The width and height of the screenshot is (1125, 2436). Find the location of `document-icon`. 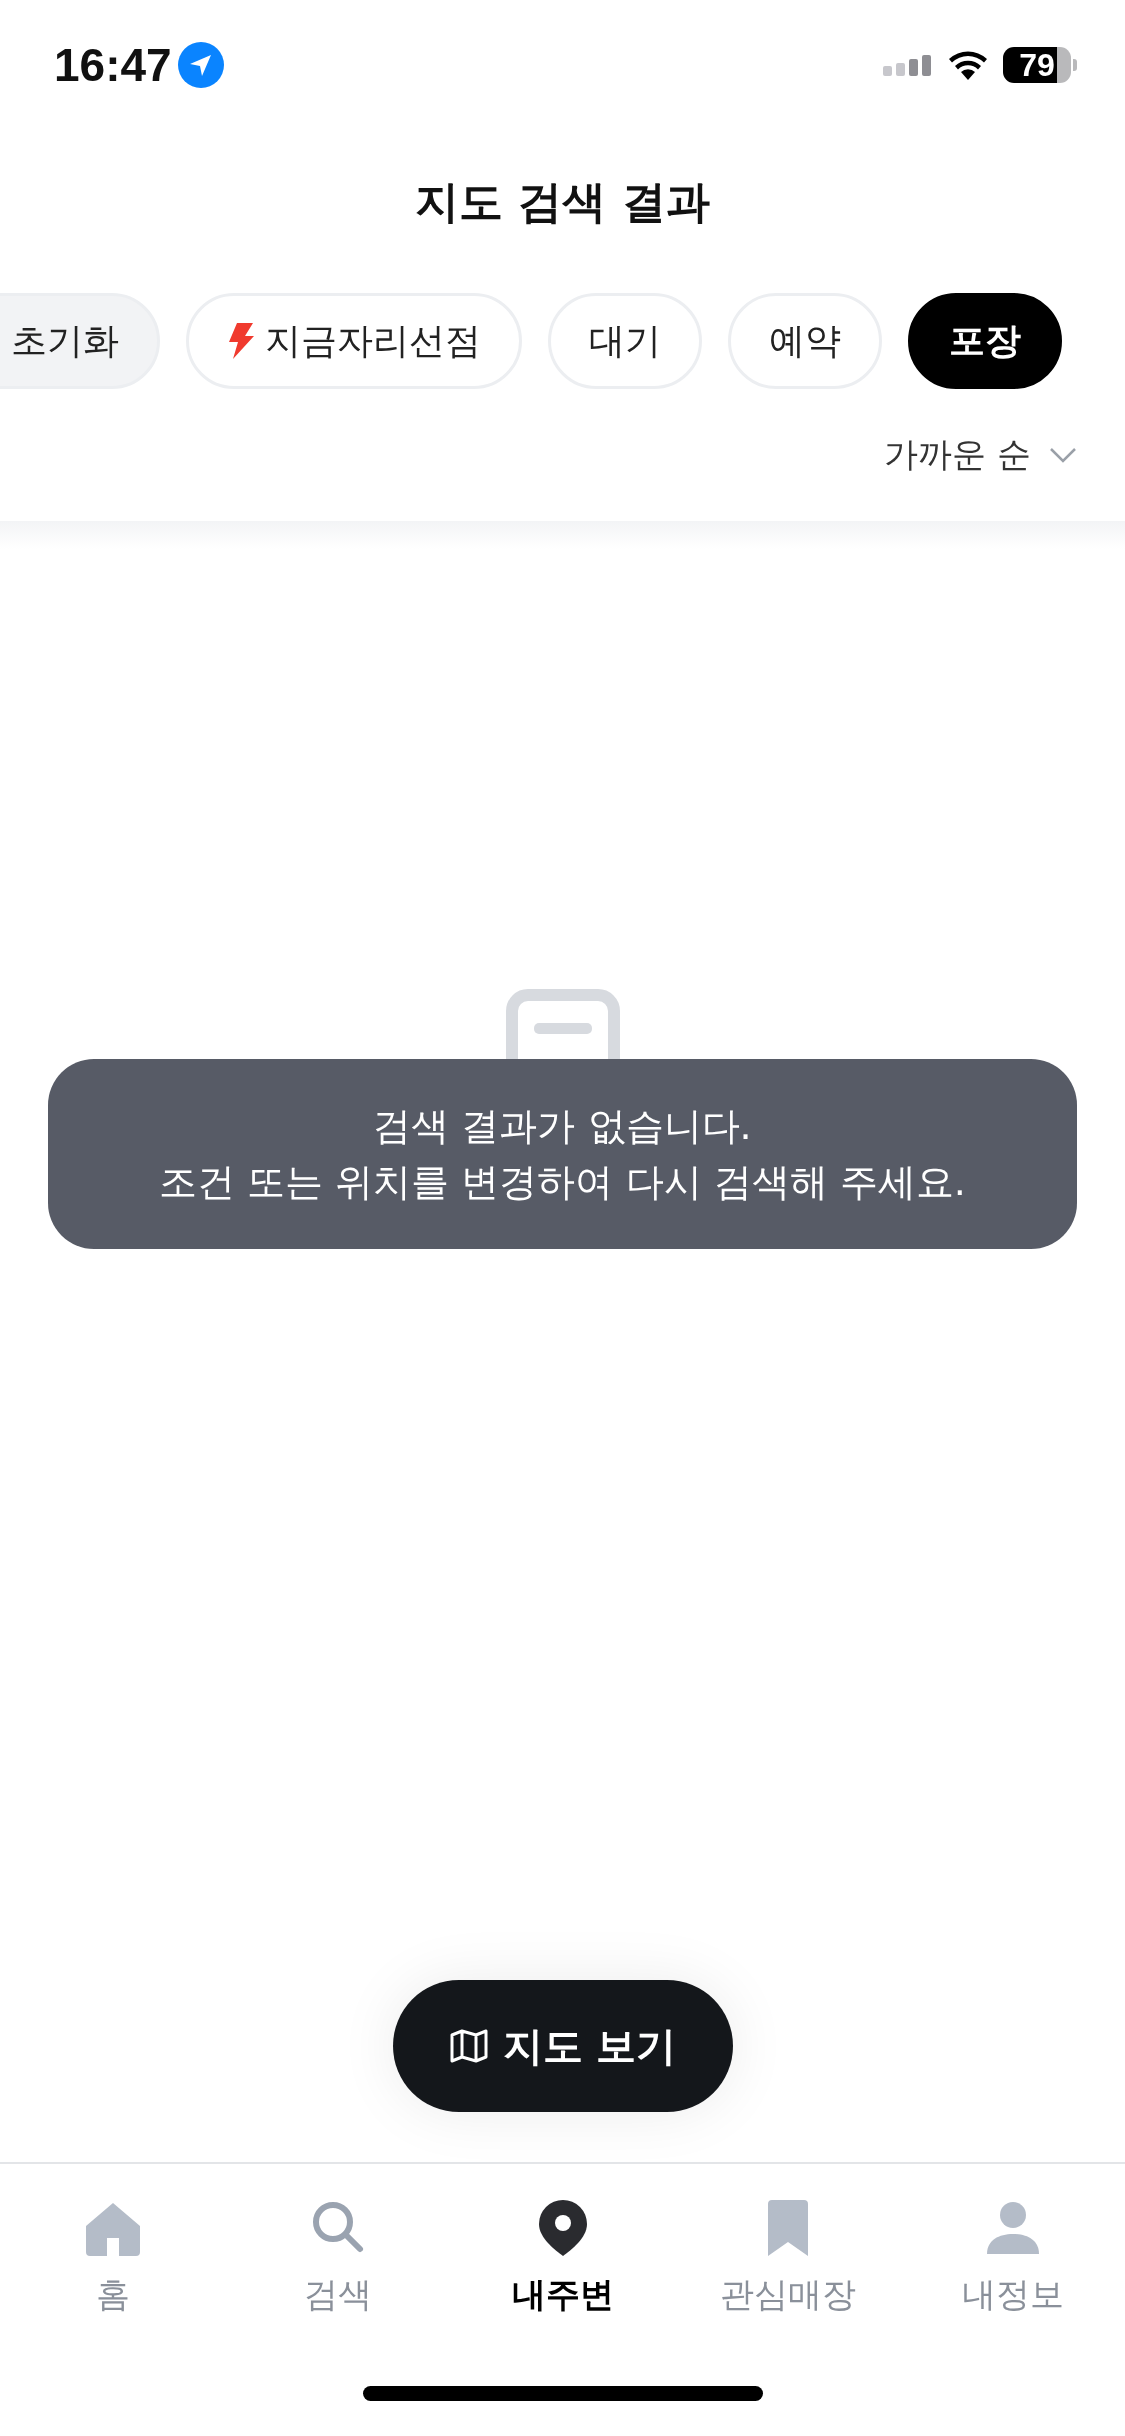

document-icon is located at coordinates (562, 1024).